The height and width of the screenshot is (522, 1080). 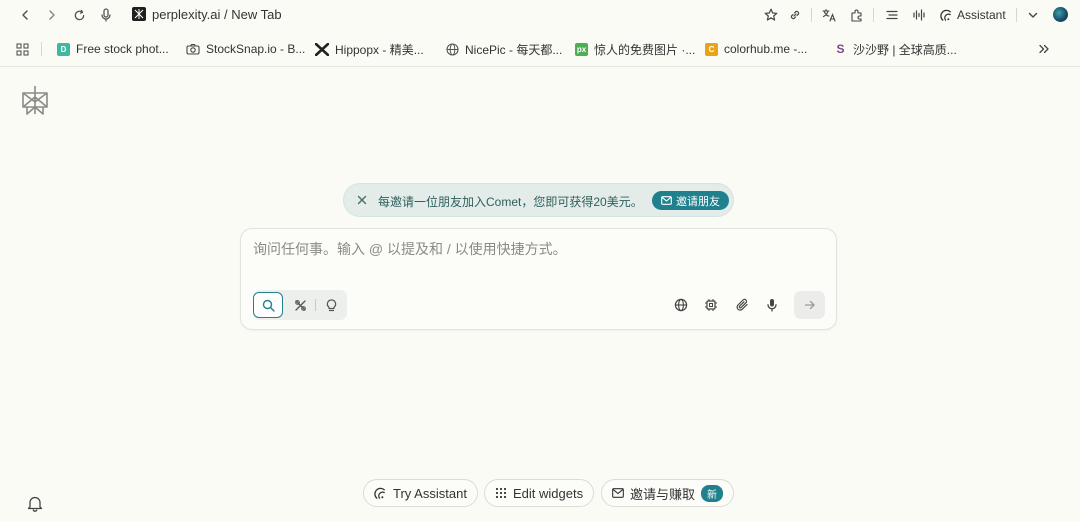 I want to click on star-icon, so click(x=771, y=15).